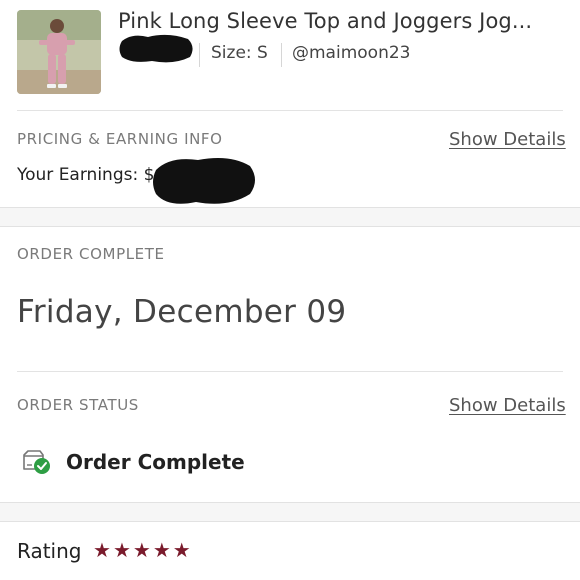 The height and width of the screenshot is (580, 580). Describe the element at coordinates (155, 462) in the screenshot. I see `order-status-text: Order Complete` at that location.